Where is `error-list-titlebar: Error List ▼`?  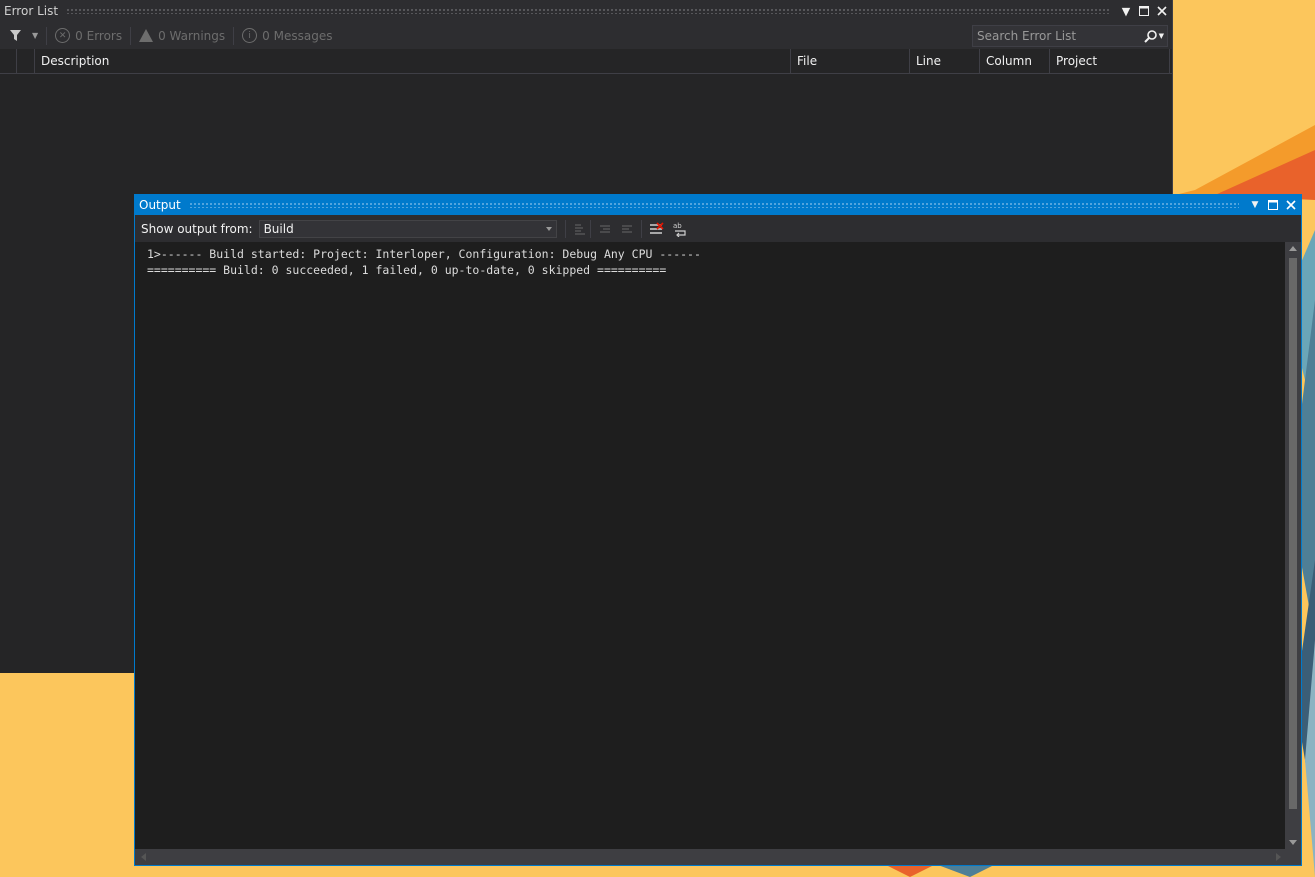 error-list-titlebar: Error List ▼ is located at coordinates (586, 11).